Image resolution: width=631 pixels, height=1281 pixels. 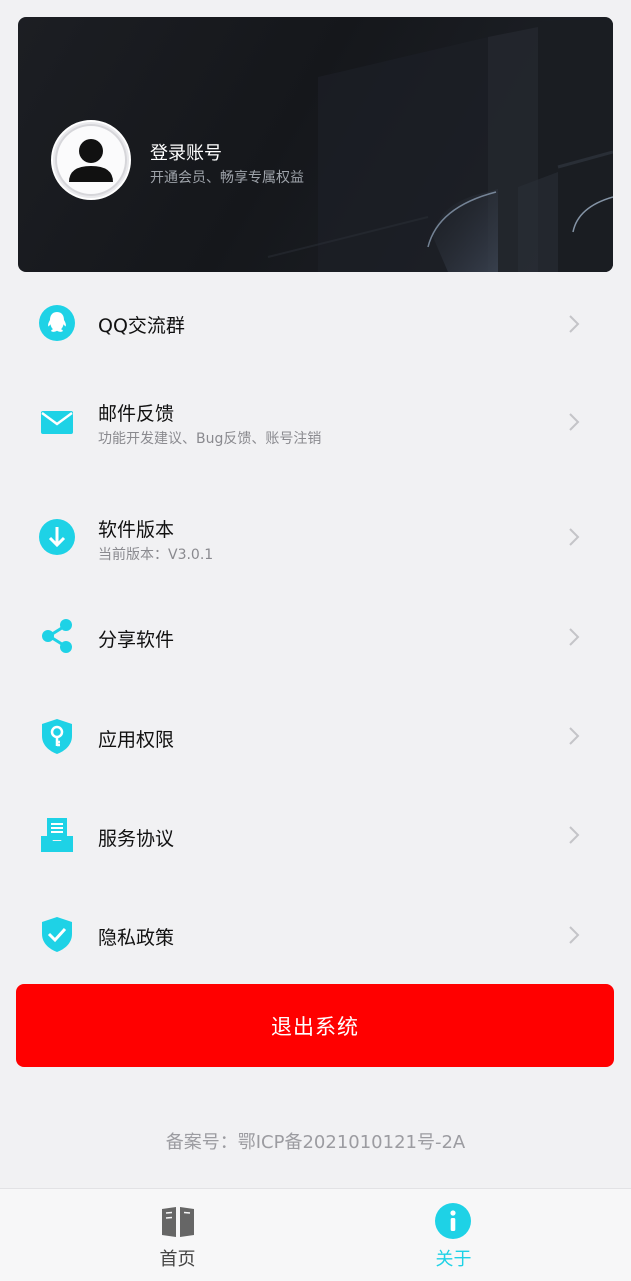 I want to click on menu-item-title: 应用权限, so click(x=136, y=740).